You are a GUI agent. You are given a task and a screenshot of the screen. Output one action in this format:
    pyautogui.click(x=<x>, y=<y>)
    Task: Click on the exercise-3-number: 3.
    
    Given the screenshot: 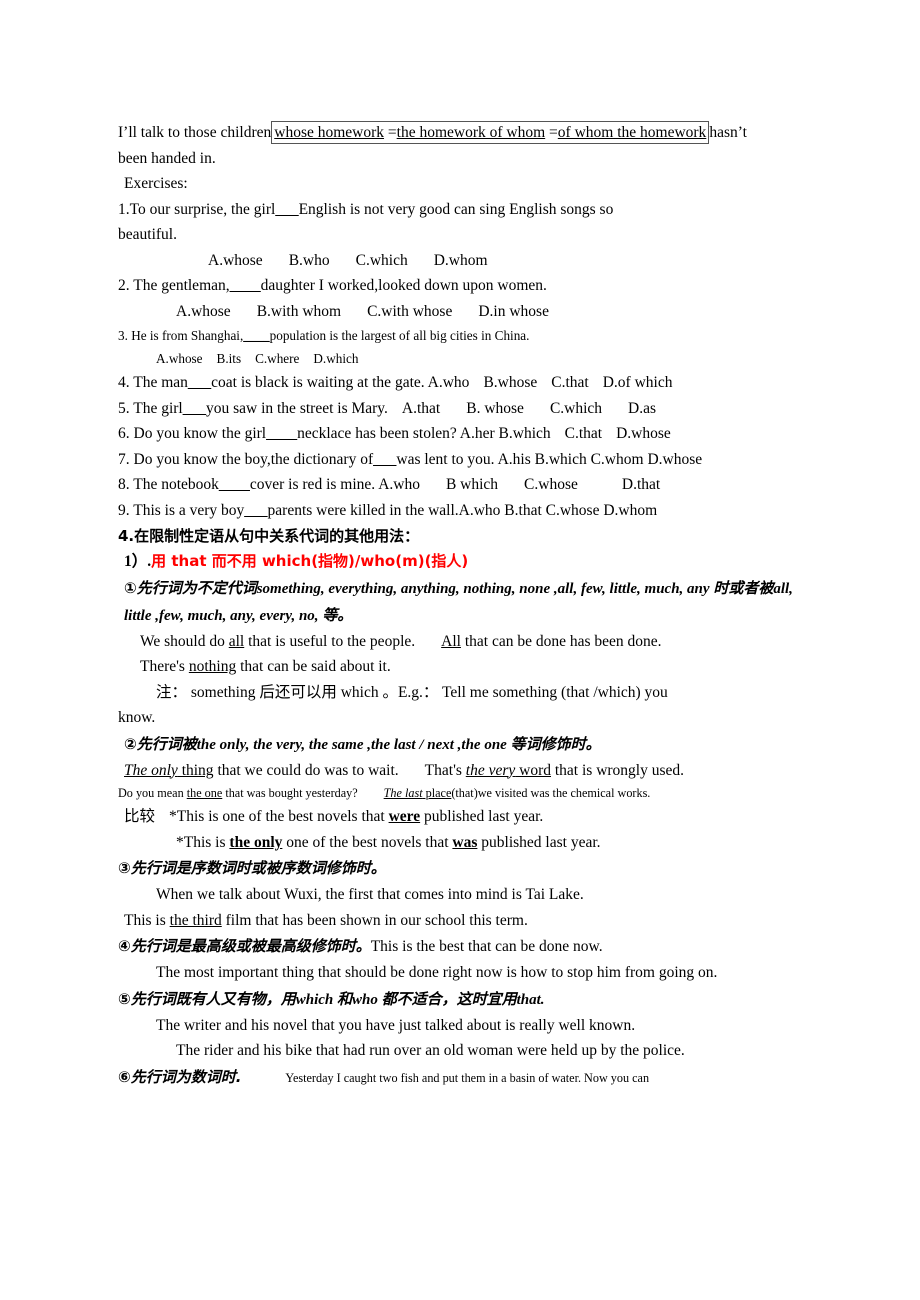 What is the action you would take?
    pyautogui.click(x=123, y=335)
    